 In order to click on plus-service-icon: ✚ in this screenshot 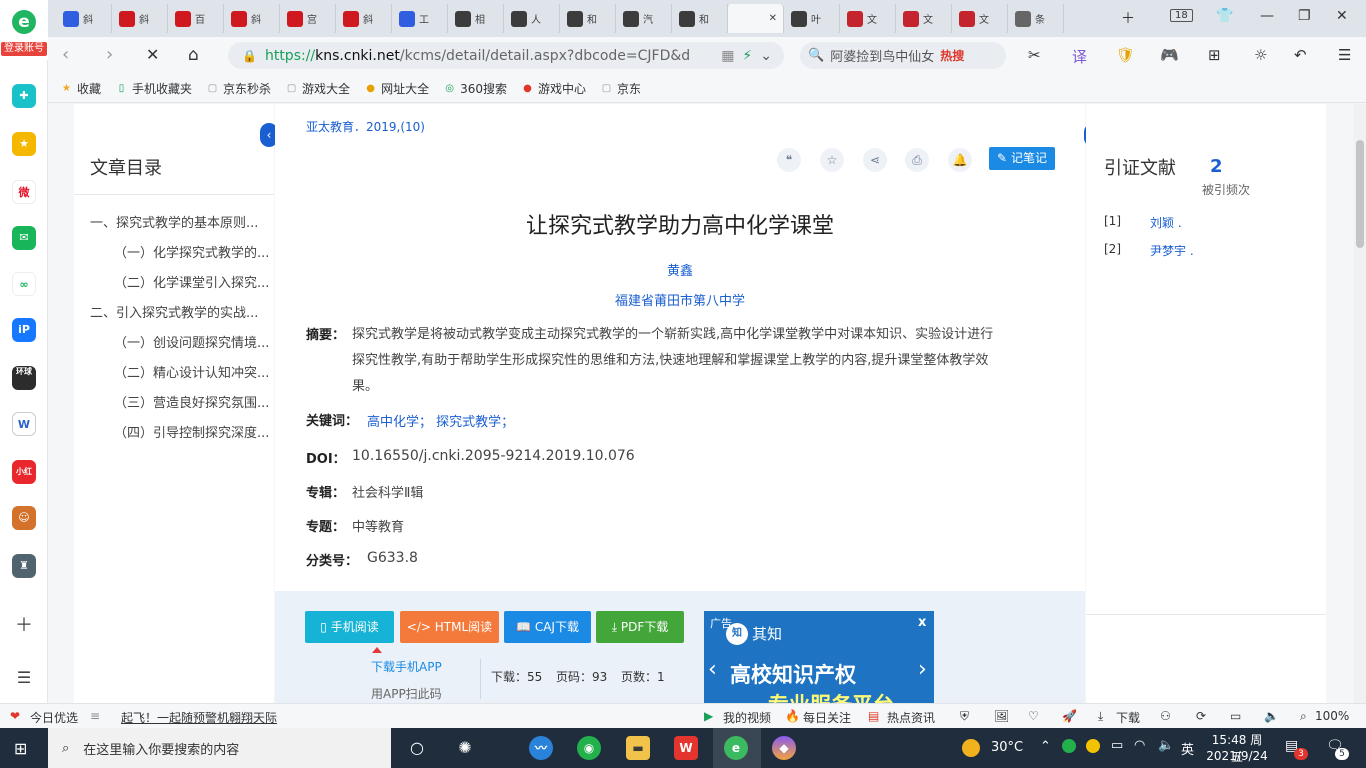, I will do `click(24, 96)`.